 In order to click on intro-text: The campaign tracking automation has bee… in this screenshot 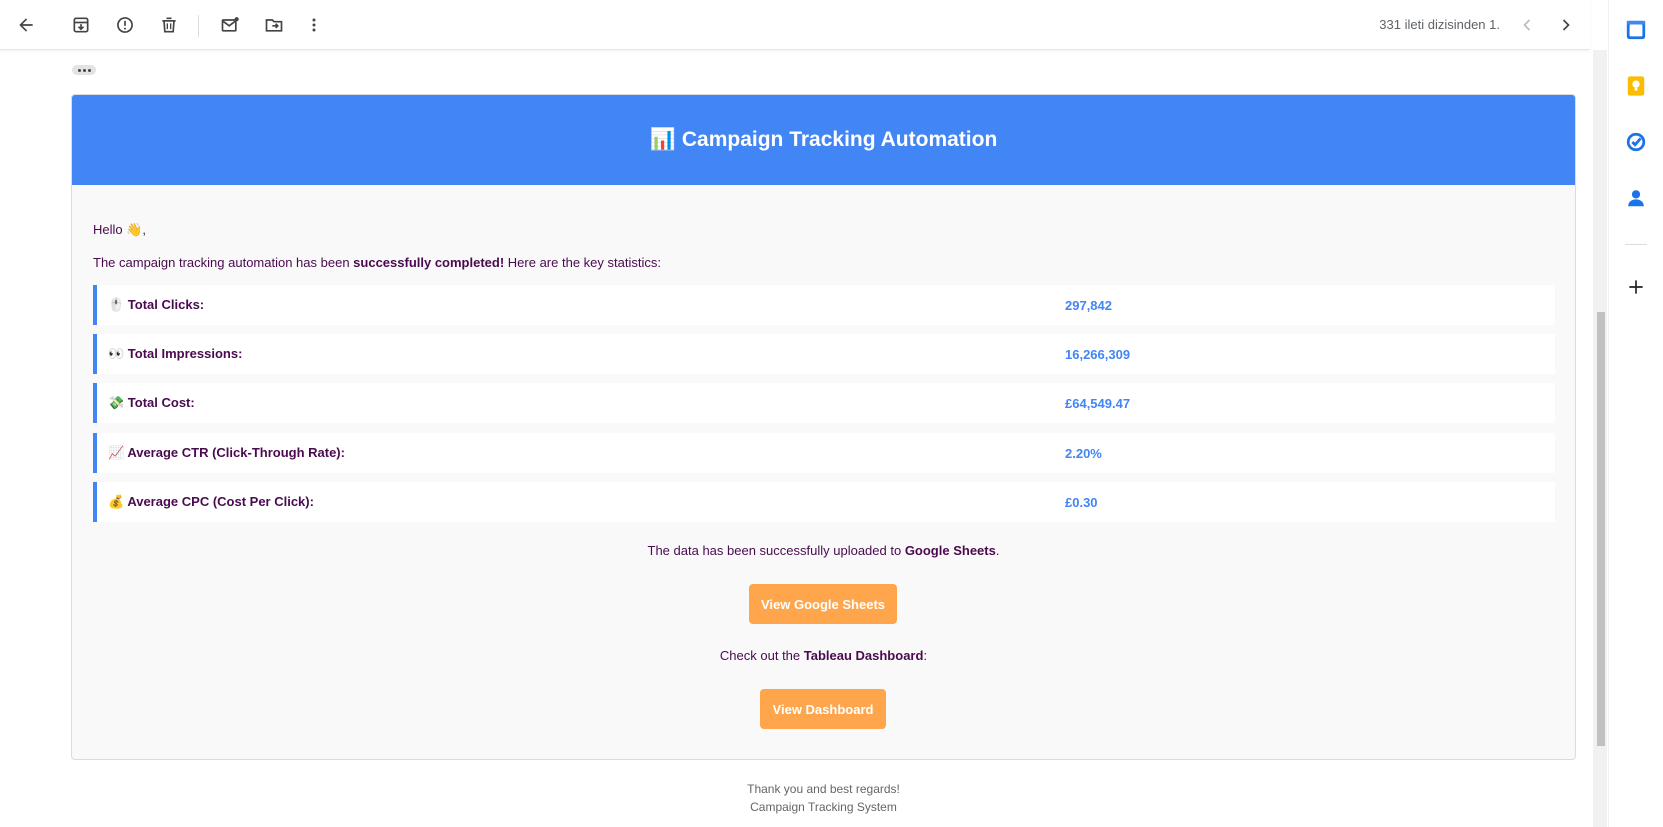, I will do `click(377, 262)`.